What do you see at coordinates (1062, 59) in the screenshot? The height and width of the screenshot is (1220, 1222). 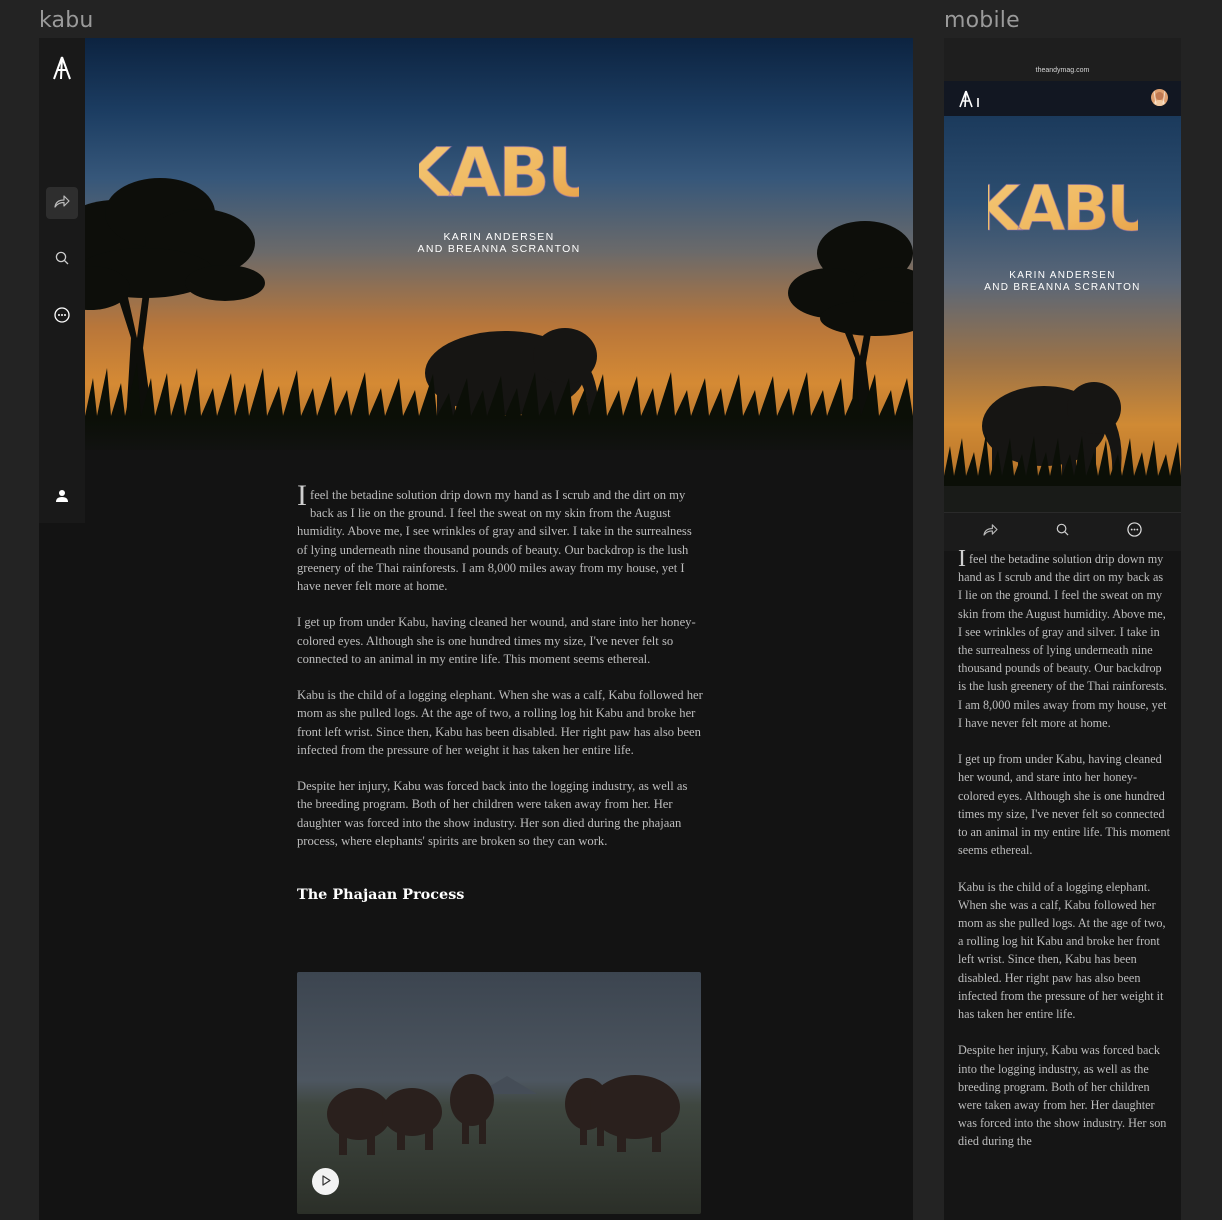 I see `browser-url-bar: theandymag.com` at bounding box center [1062, 59].